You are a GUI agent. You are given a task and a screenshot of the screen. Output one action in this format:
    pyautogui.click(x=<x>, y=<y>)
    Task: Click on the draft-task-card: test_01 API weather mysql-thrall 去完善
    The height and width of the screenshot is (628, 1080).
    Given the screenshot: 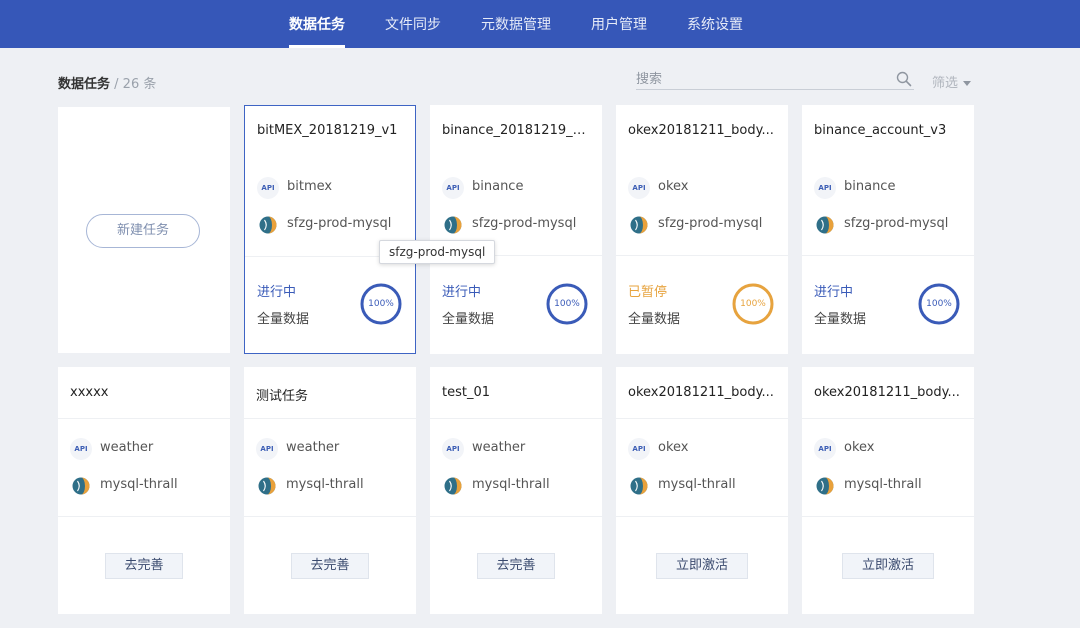 What is the action you would take?
    pyautogui.click(x=516, y=490)
    